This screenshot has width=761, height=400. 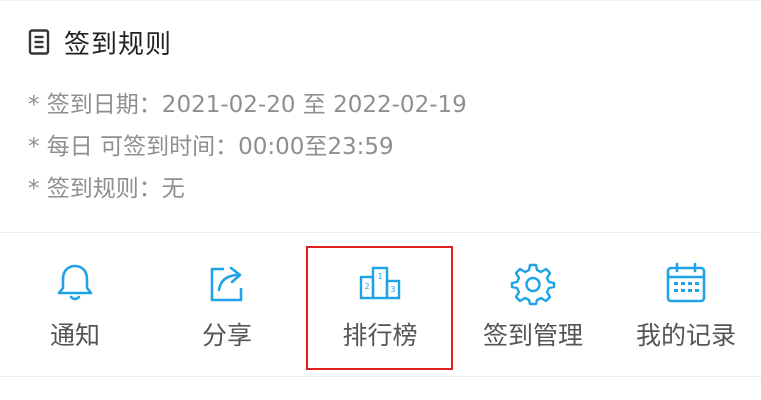 I want to click on checkin-manage-label: 签到管理, so click(x=532, y=335).